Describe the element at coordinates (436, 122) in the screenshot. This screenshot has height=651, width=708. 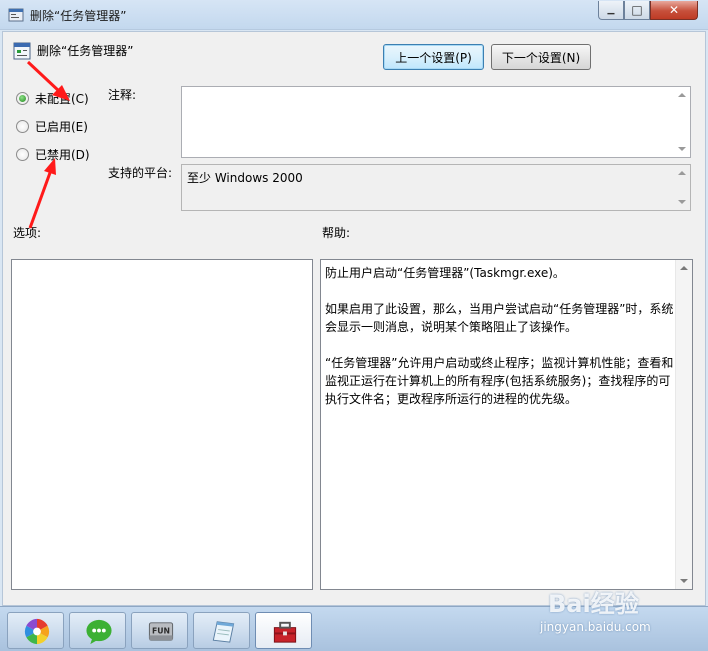
I see `comment-textarea` at that location.